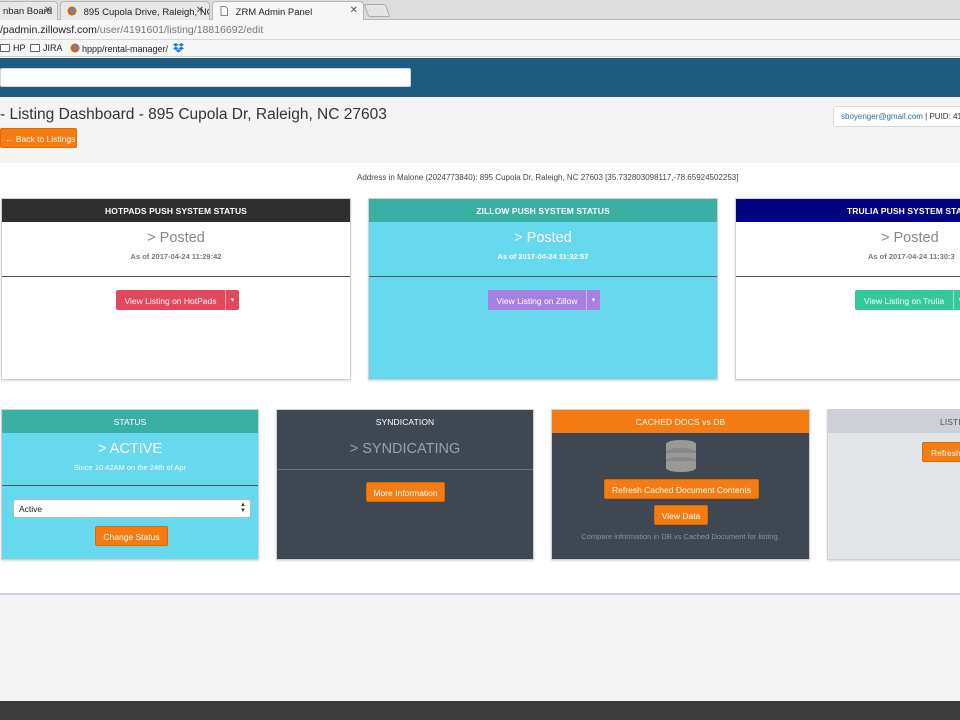 This screenshot has width=960, height=720. I want to click on status-since: Since 10:42AM on the 24th of Apr, so click(130, 467).